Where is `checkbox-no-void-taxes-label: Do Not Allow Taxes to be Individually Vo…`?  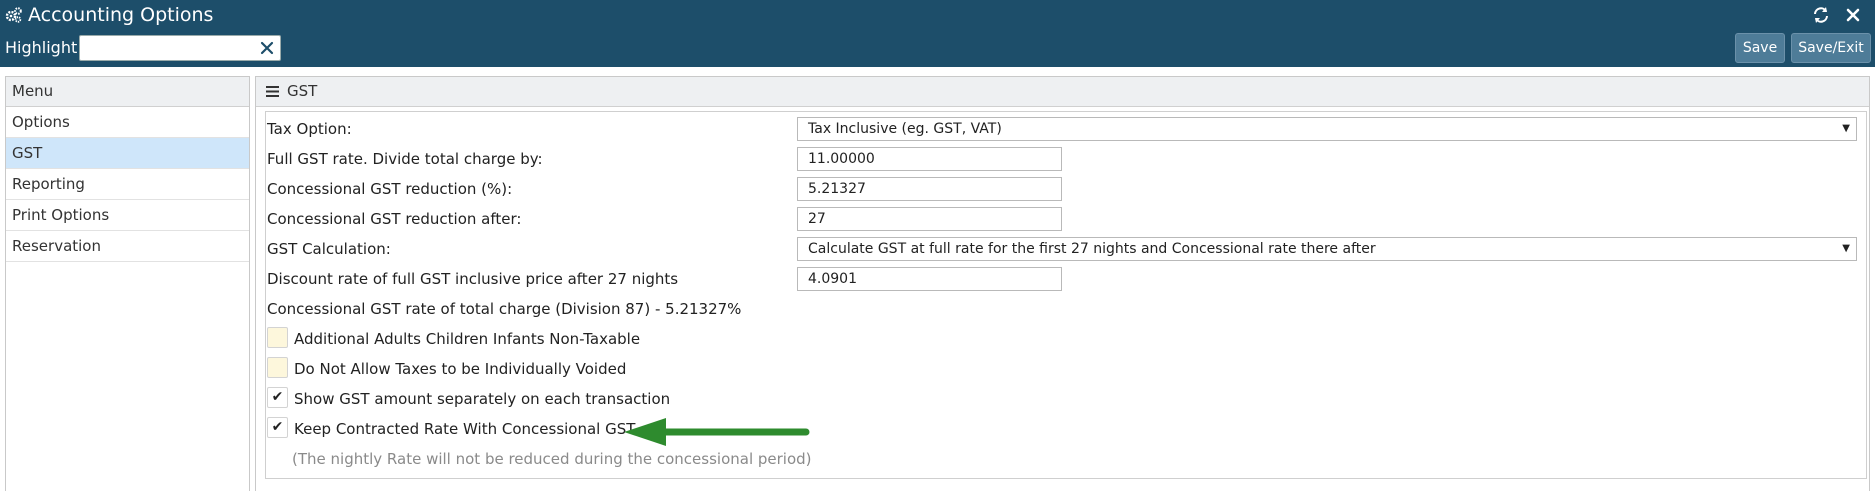
checkbox-no-void-taxes-label: Do Not Allow Taxes to be Individually Vo… is located at coordinates (460, 369).